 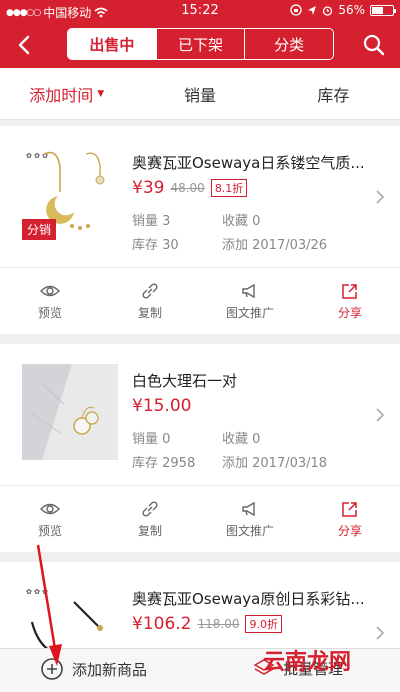 What do you see at coordinates (185, 381) in the screenshot?
I see `product-title: 白色大理石一对` at bounding box center [185, 381].